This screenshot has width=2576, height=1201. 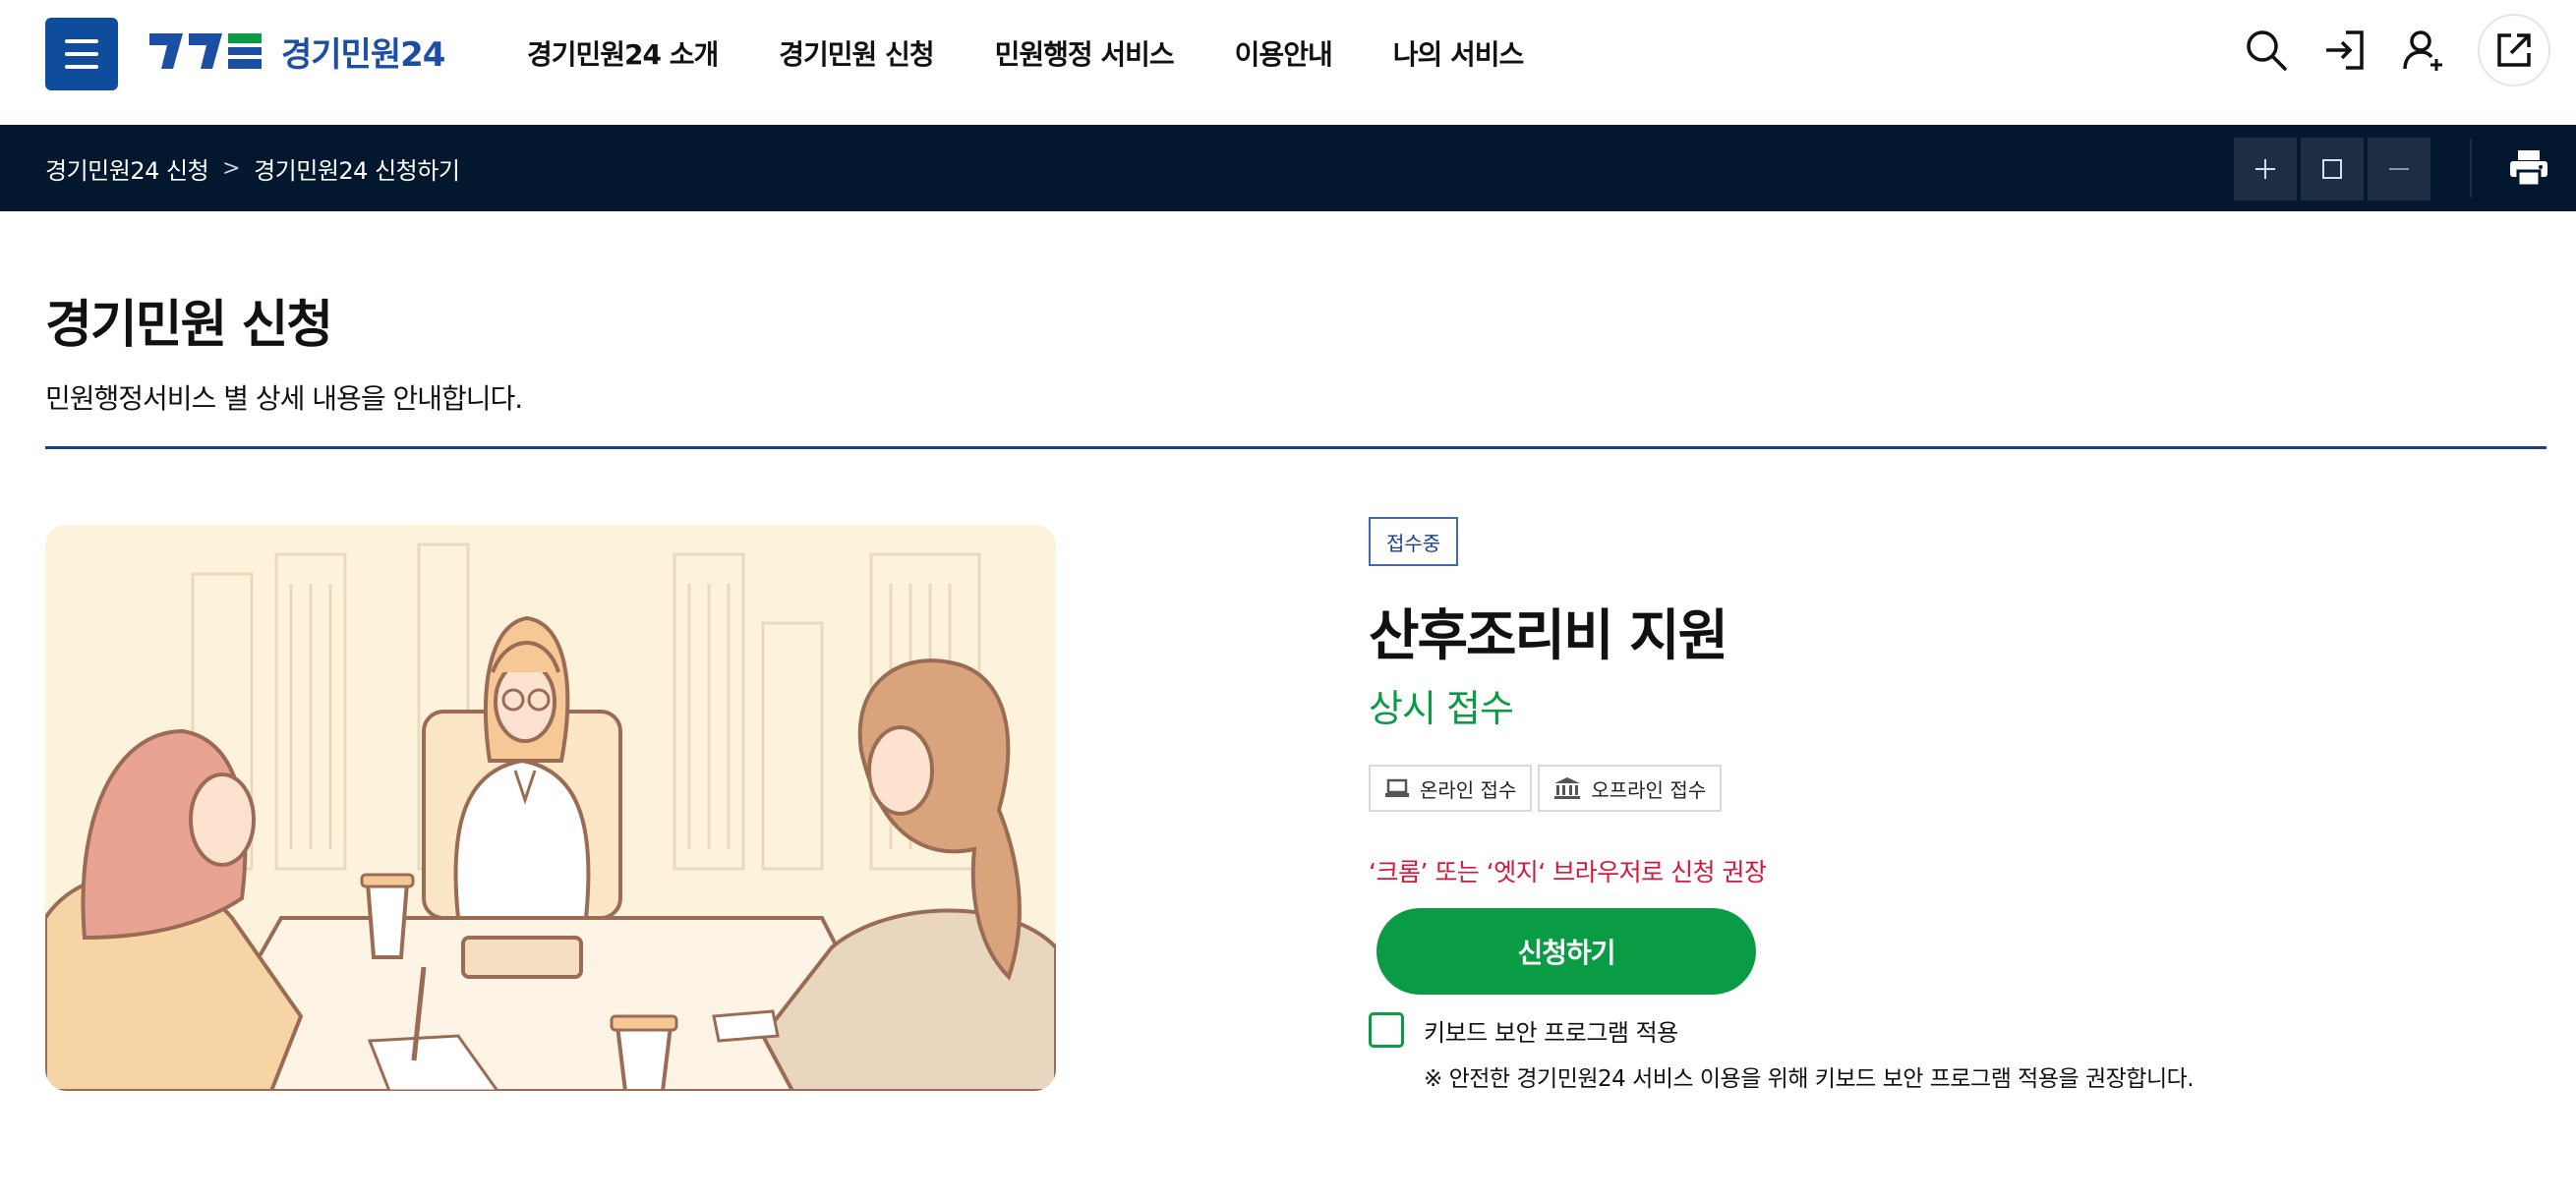 What do you see at coordinates (2266, 50) in the screenshot?
I see `search-icon` at bounding box center [2266, 50].